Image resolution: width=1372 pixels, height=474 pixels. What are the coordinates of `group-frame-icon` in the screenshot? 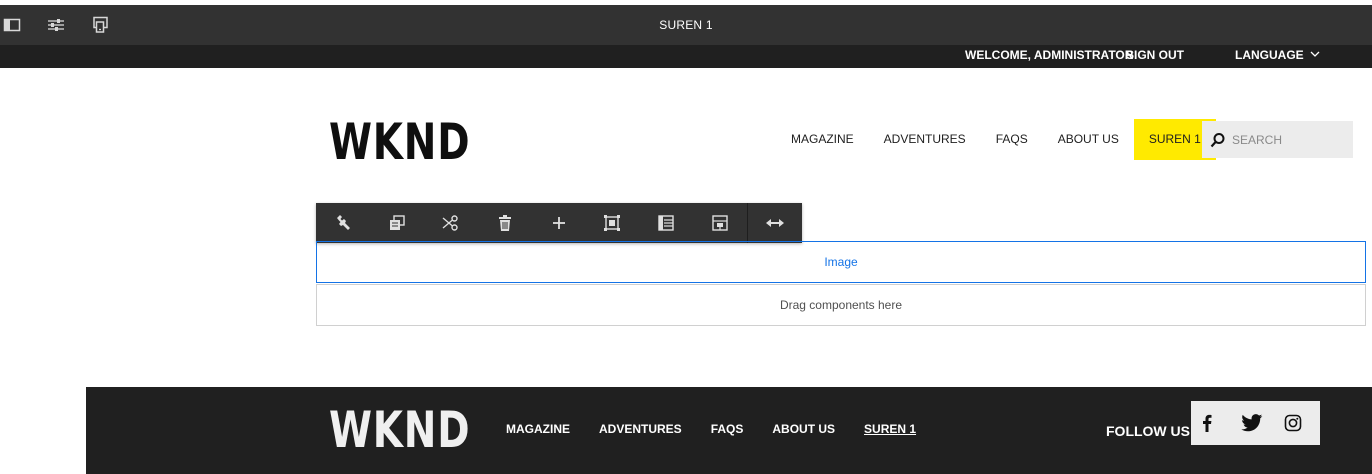 It's located at (612, 223).